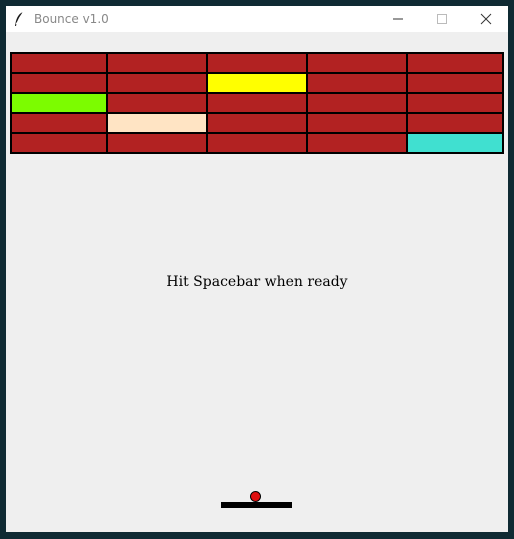  I want to click on maximize-button, so click(442, 19).